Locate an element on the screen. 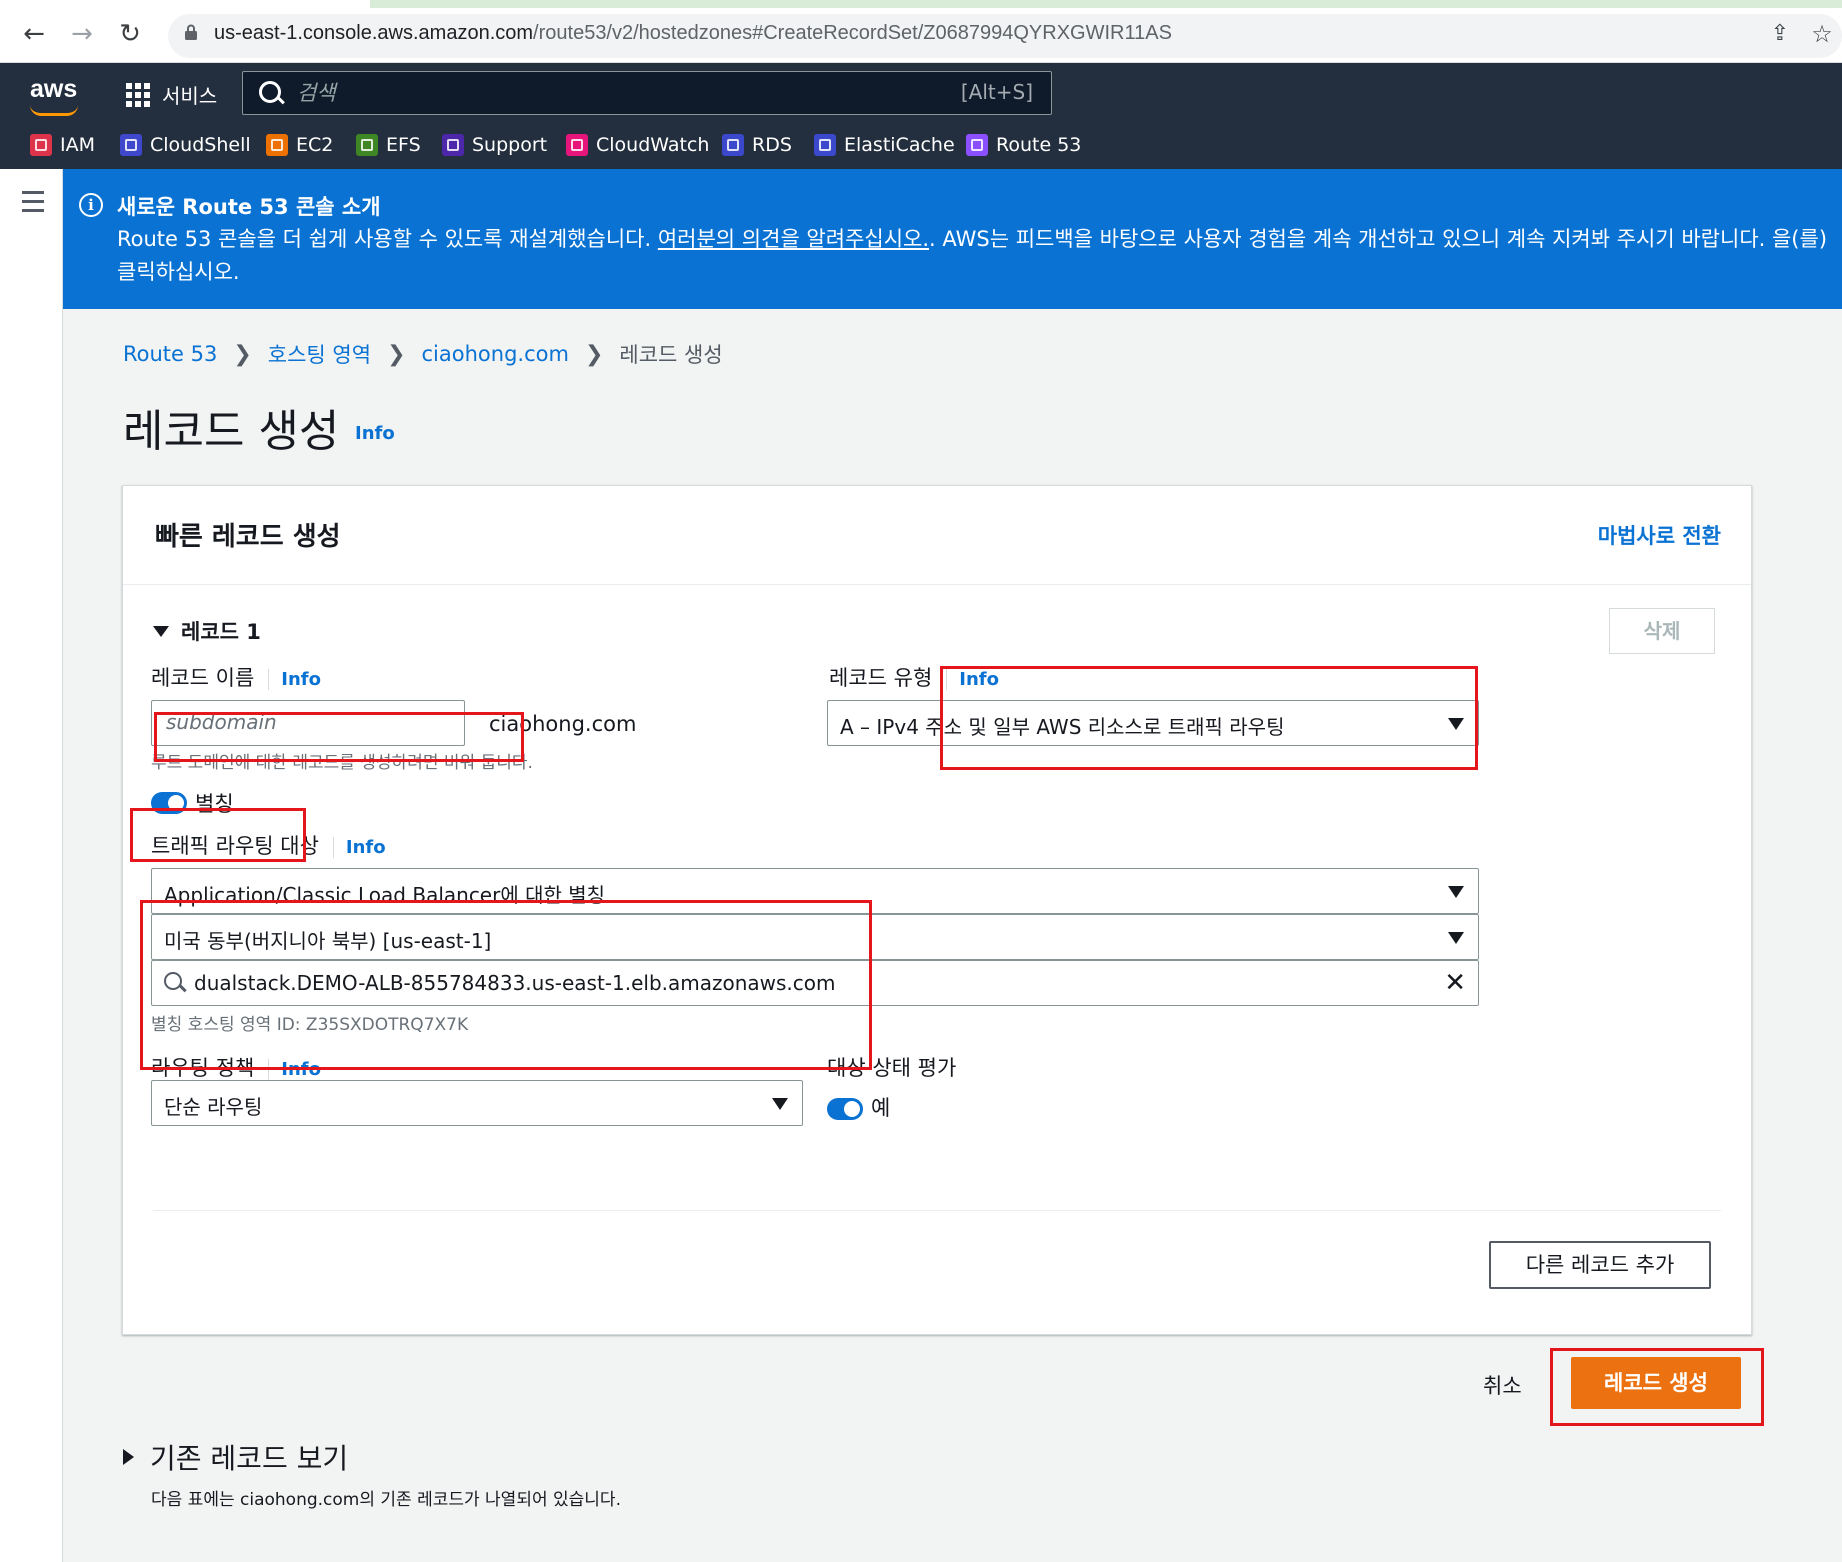 The width and height of the screenshot is (1842, 1562). record-name-input is located at coordinates (311, 722).